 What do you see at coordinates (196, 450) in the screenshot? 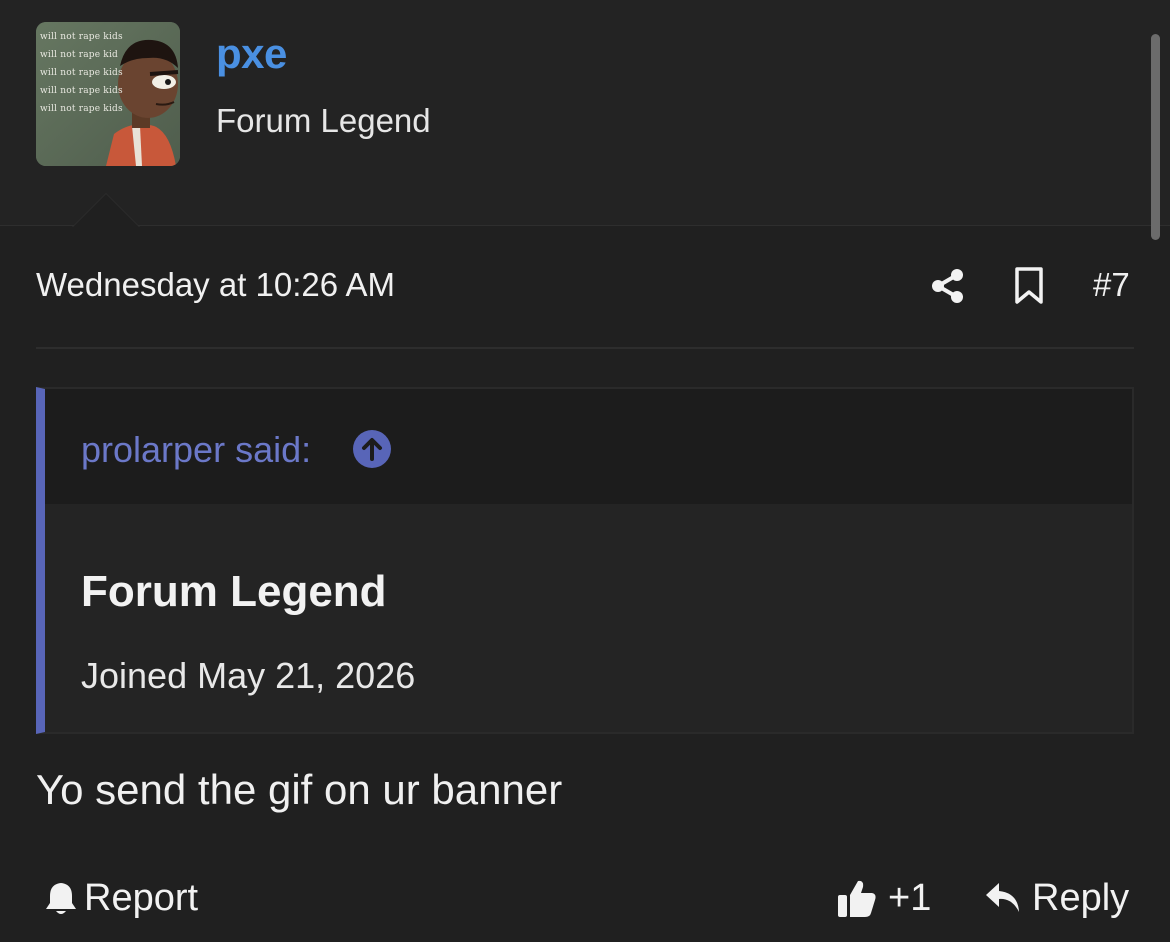
I see `quote-author: prolarper said:` at bounding box center [196, 450].